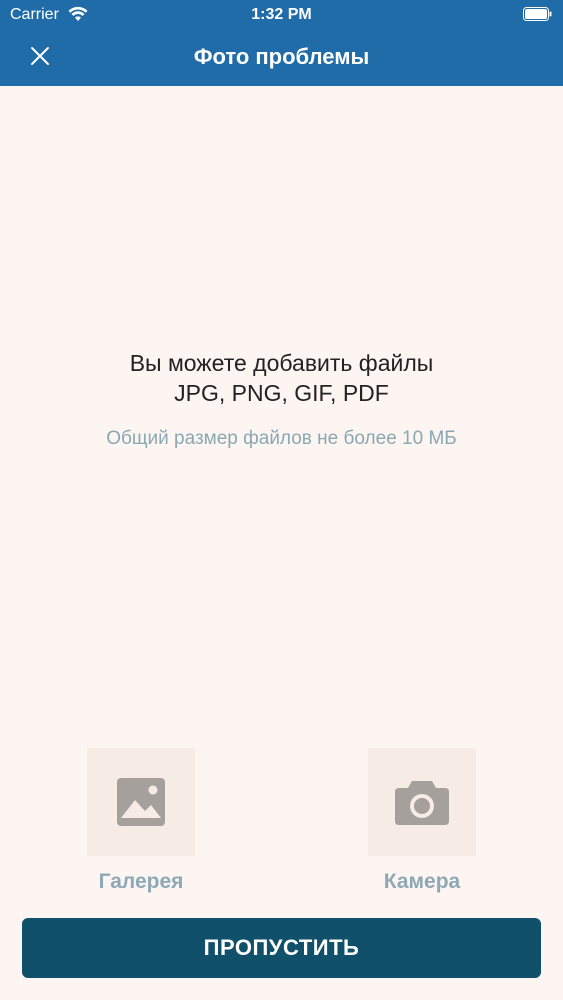  What do you see at coordinates (281, 363) in the screenshot?
I see `message-line-1: Вы можете добавить файлы` at bounding box center [281, 363].